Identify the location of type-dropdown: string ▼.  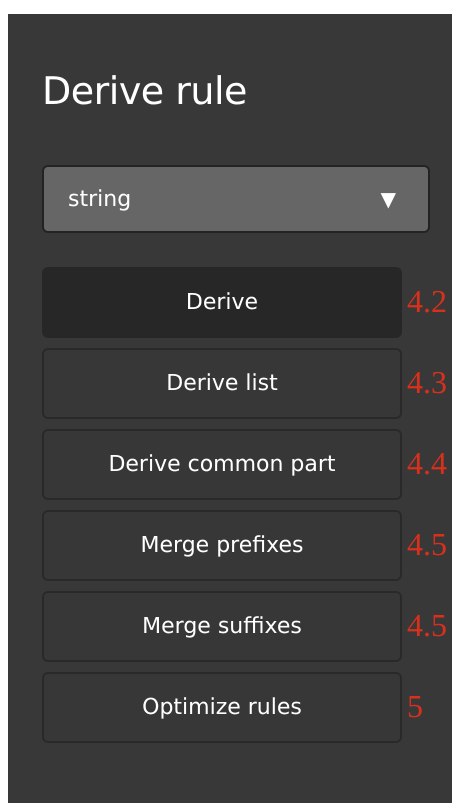
(236, 199).